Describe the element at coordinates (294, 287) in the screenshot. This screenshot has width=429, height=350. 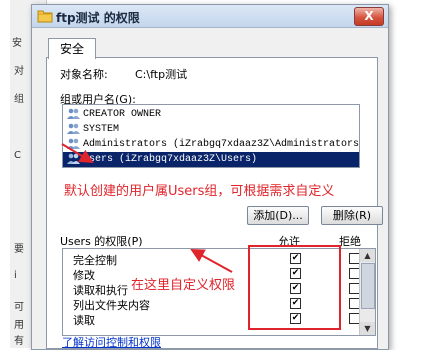
I see `annotation-highlight-box` at that location.